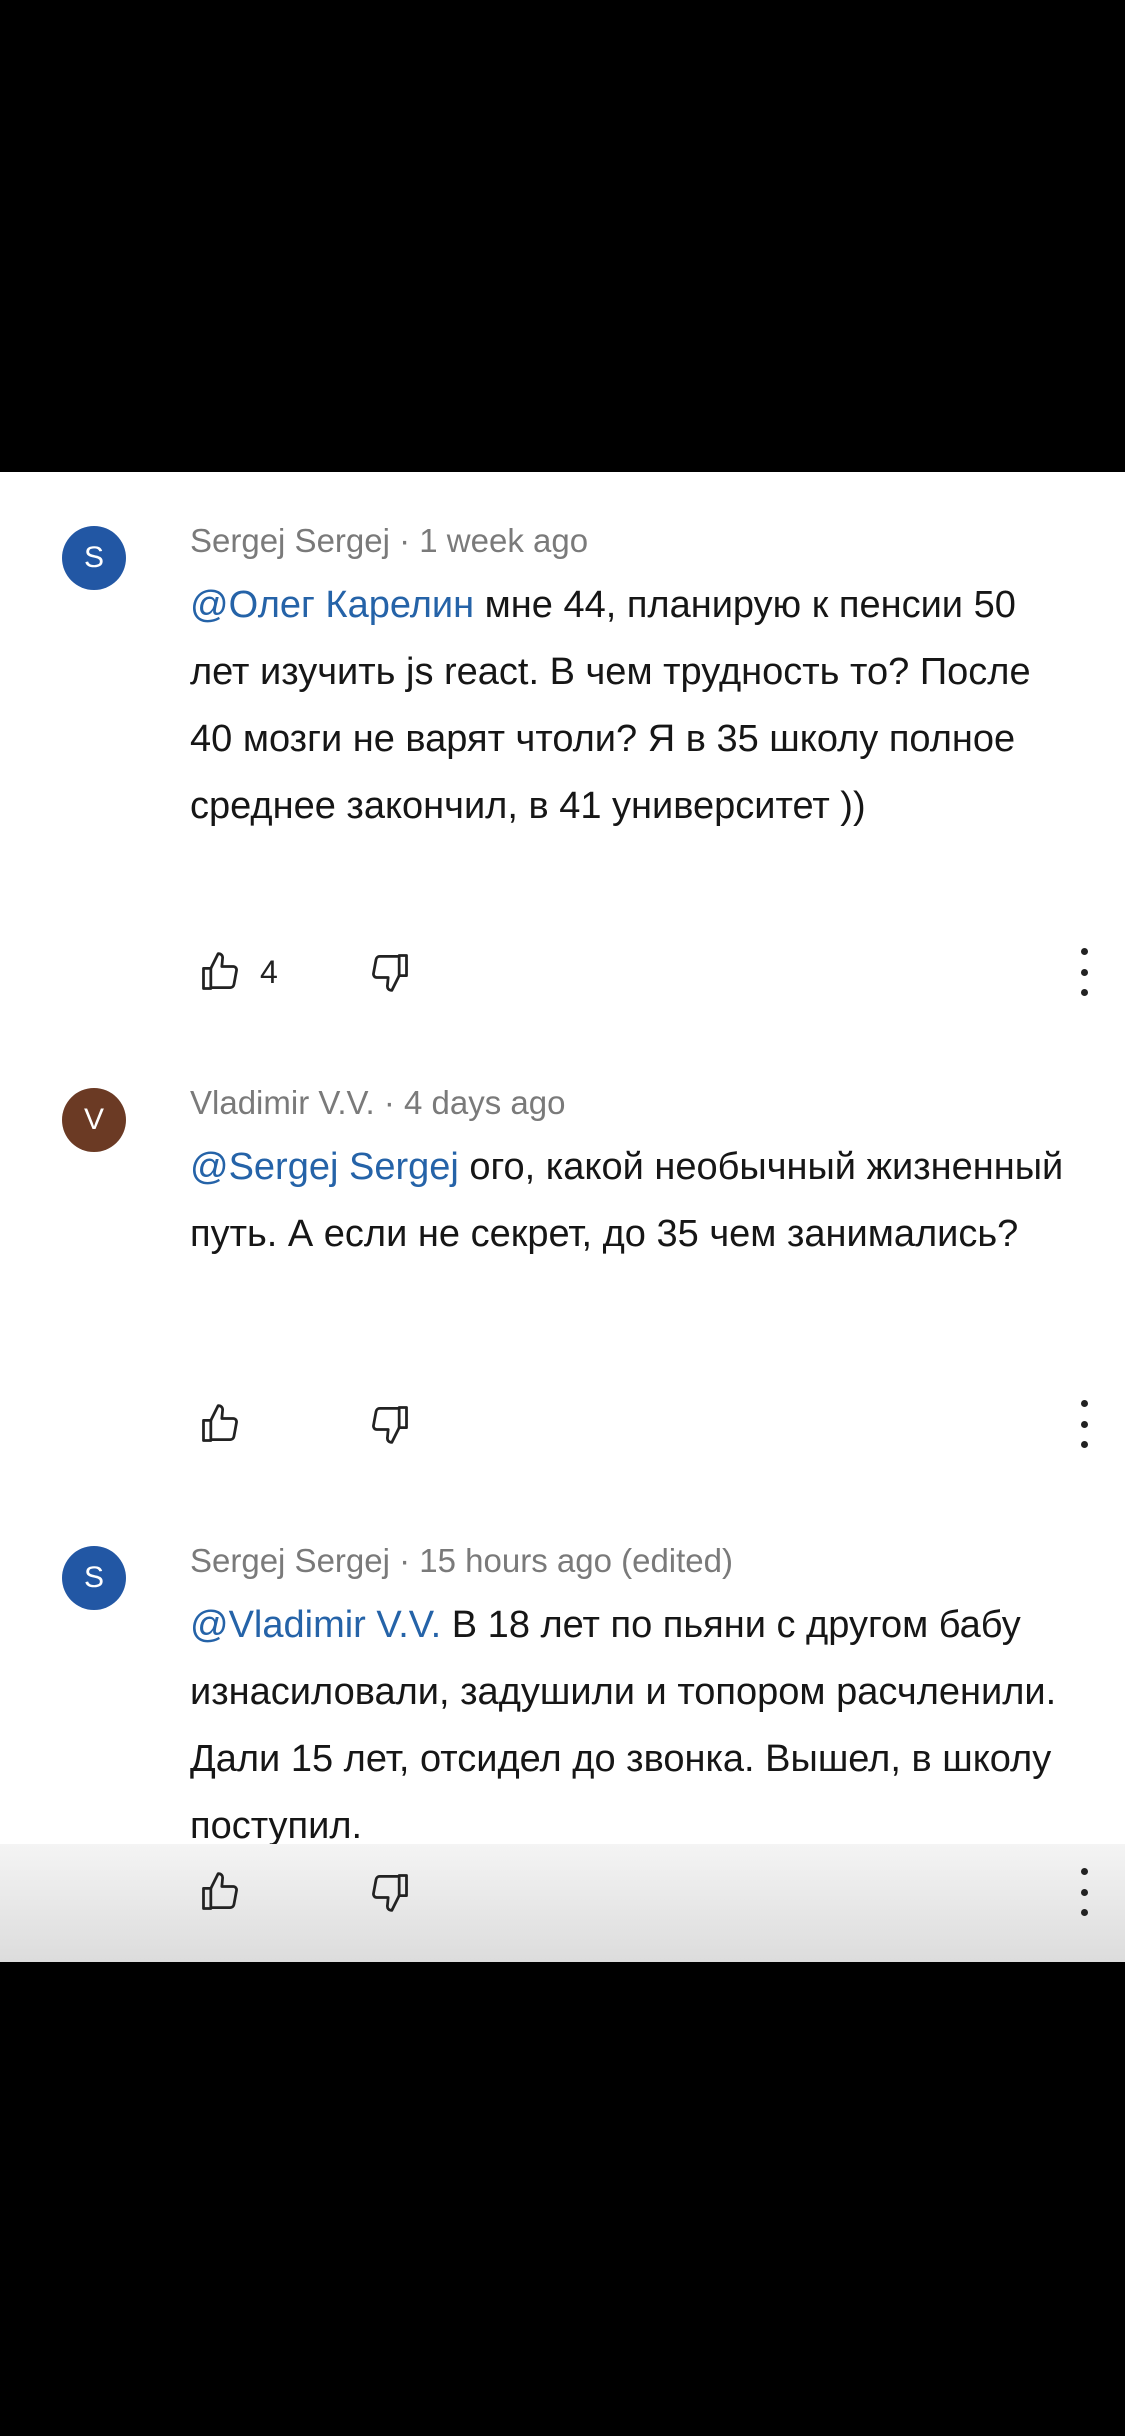 This screenshot has height=2436, width=1125. I want to click on avatar: V, so click(94, 1120).